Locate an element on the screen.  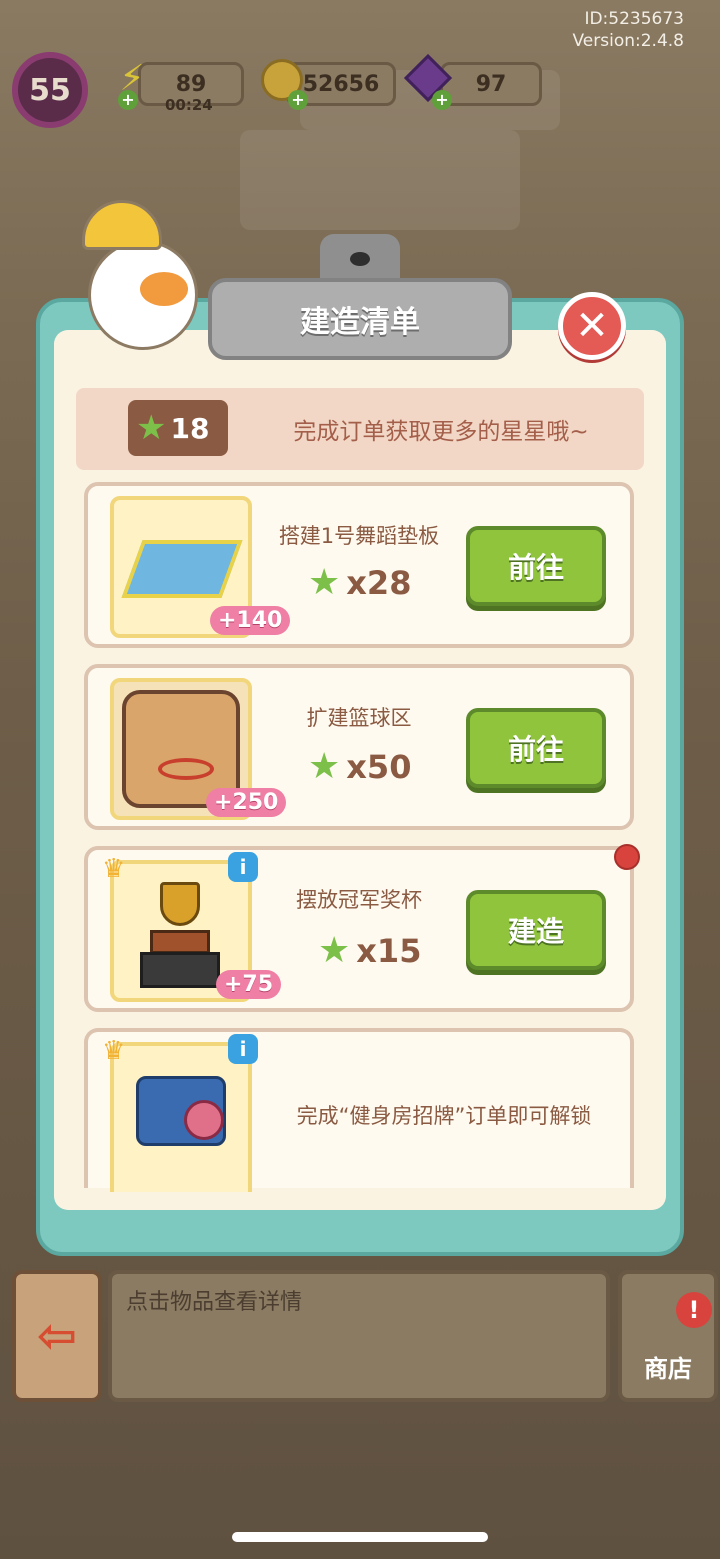
device-info: ID:5235673 Version:2.4.8 is located at coordinates (629, 30).